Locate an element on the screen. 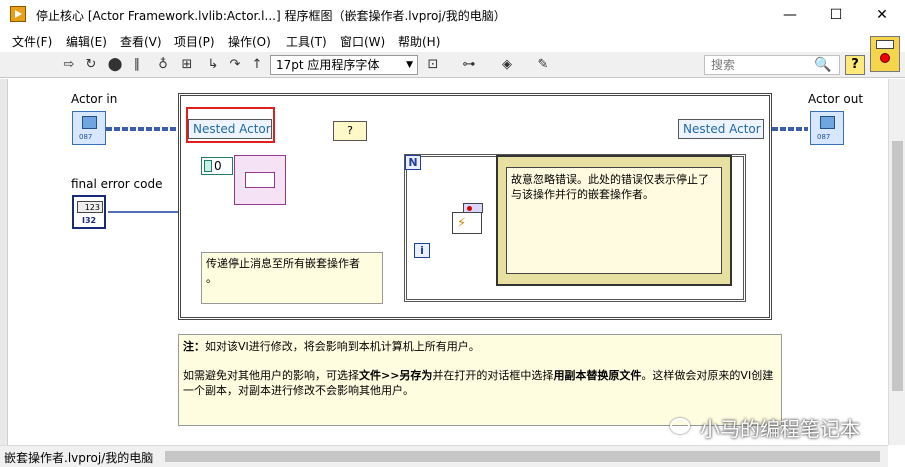 The height and width of the screenshot is (467, 905). vertical-scrollbar is located at coordinates (896, 262).